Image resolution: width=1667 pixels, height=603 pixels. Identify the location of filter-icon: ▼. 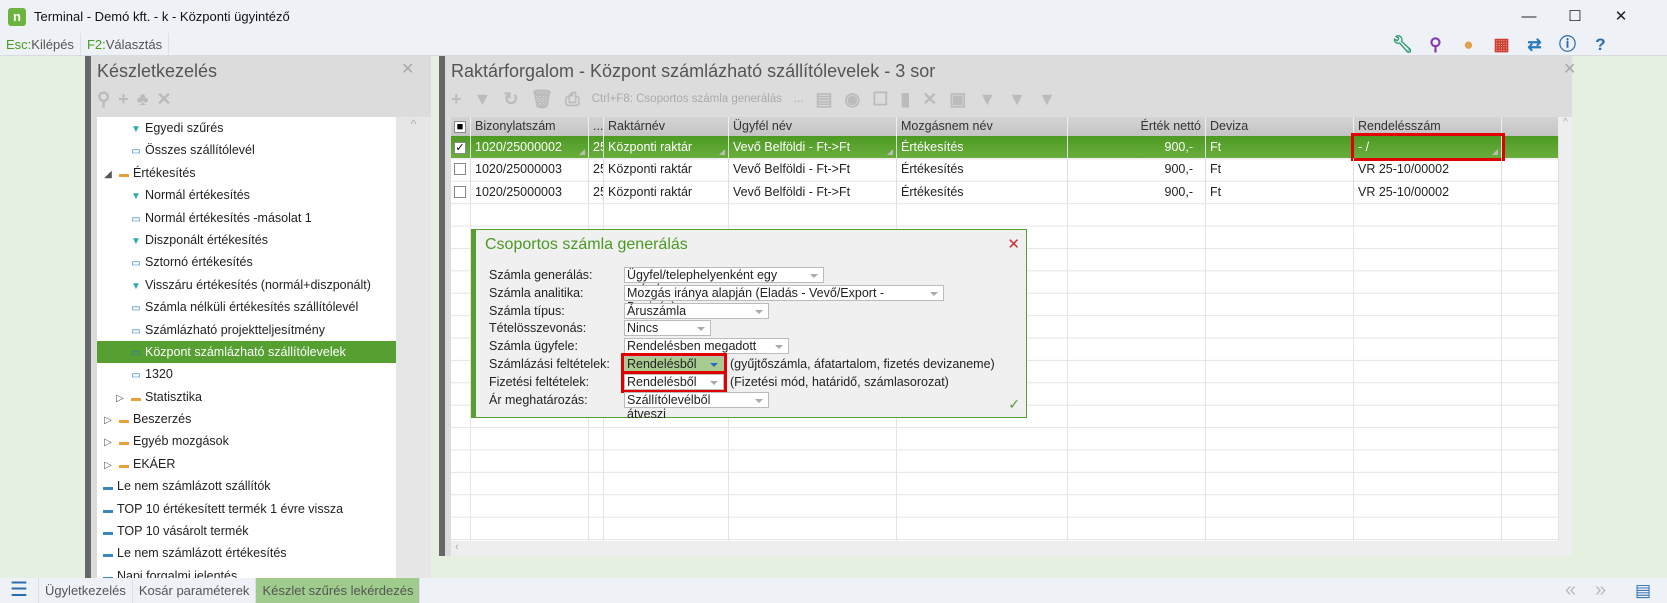
(483, 99).